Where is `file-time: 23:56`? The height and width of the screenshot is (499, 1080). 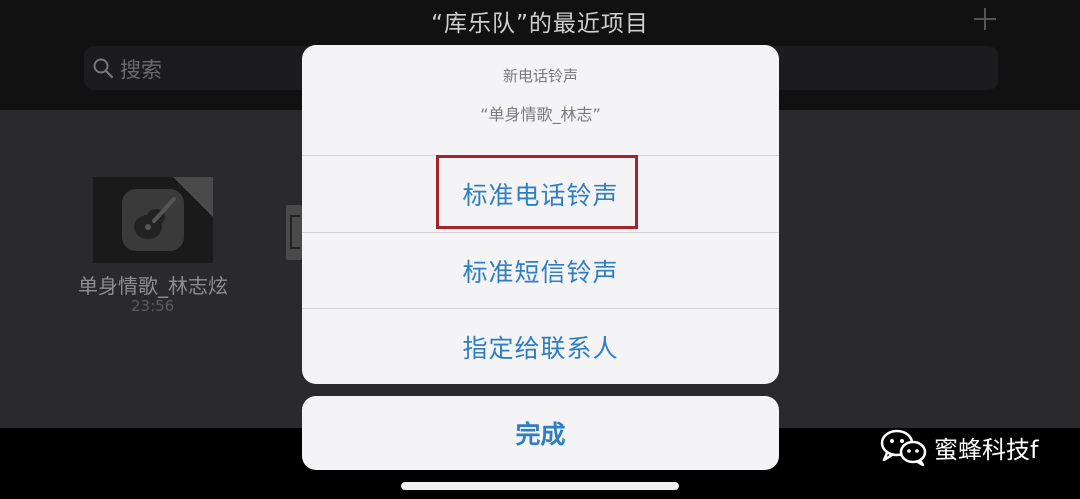
file-time: 23:56 is located at coordinates (153, 306).